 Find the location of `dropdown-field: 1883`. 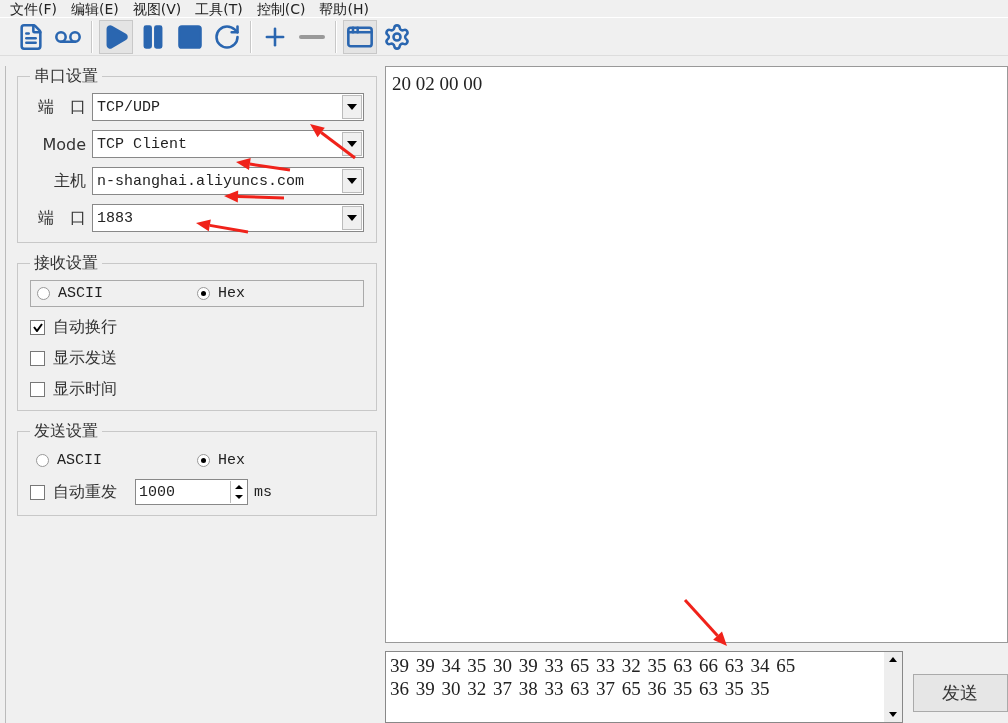

dropdown-field: 1883 is located at coordinates (228, 218).